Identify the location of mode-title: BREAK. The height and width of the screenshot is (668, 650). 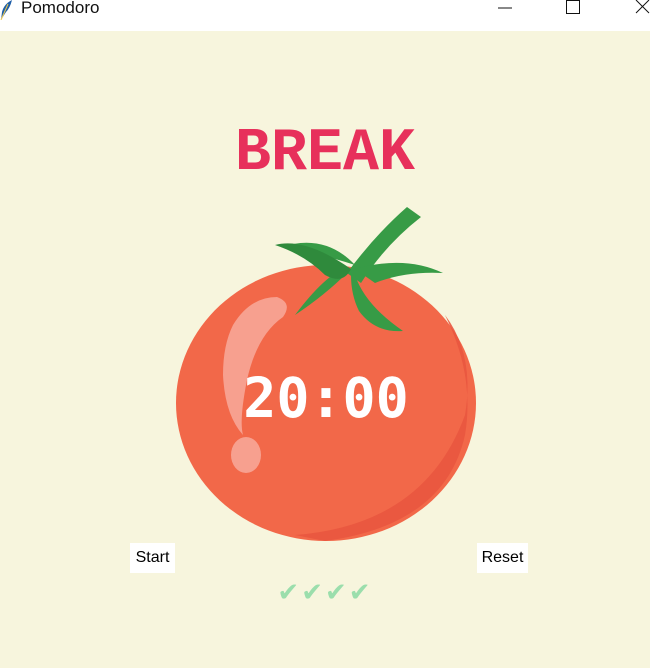
(325, 154).